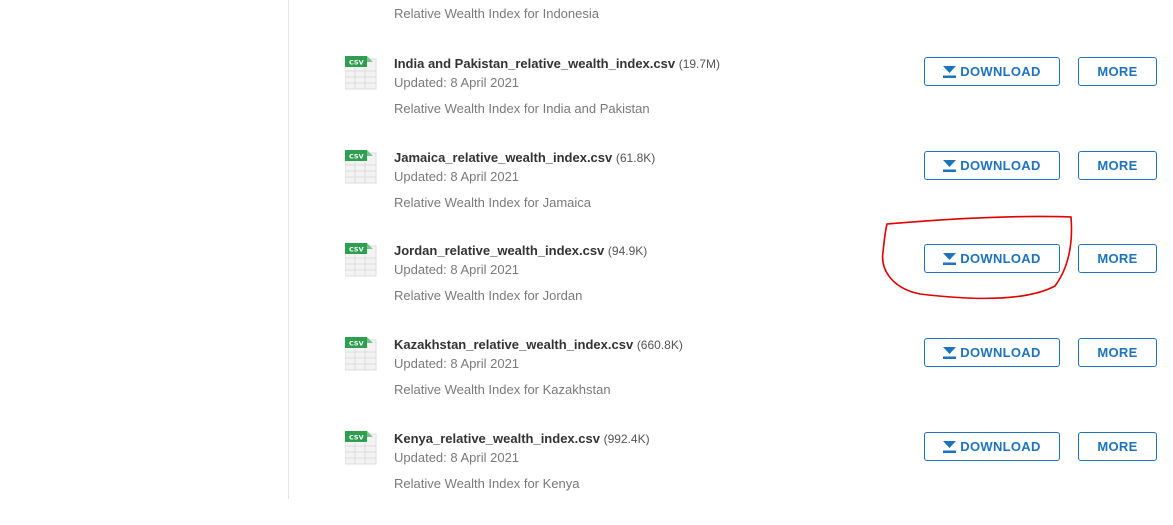 The height and width of the screenshot is (525, 1173). Describe the element at coordinates (487, 483) in the screenshot. I see `resource-description: Relative Wealth Index for Kenya` at that location.